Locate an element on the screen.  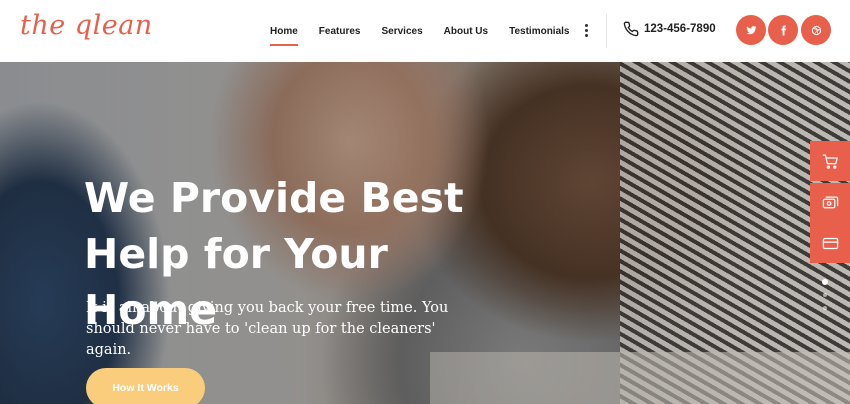
phone-number: 123-456-7890 is located at coordinates (680, 29).